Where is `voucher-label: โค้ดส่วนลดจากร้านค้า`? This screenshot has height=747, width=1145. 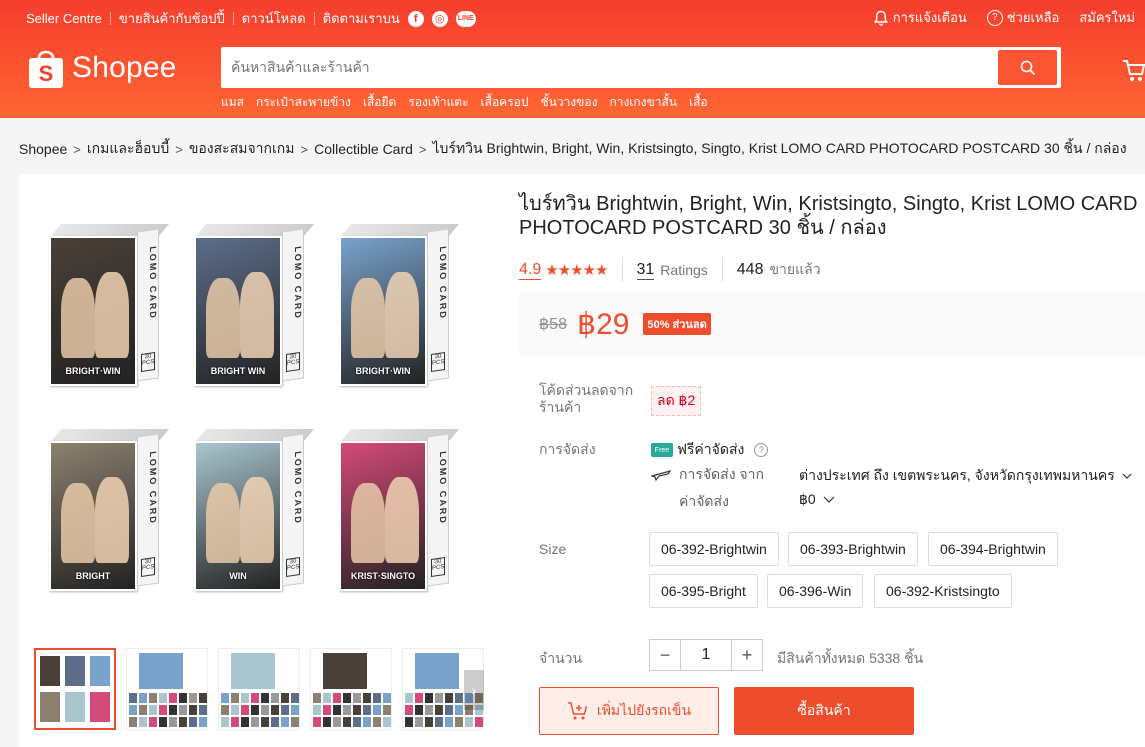
voucher-label: โค้ดส่วนลดจากร้านค้า is located at coordinates (586, 398).